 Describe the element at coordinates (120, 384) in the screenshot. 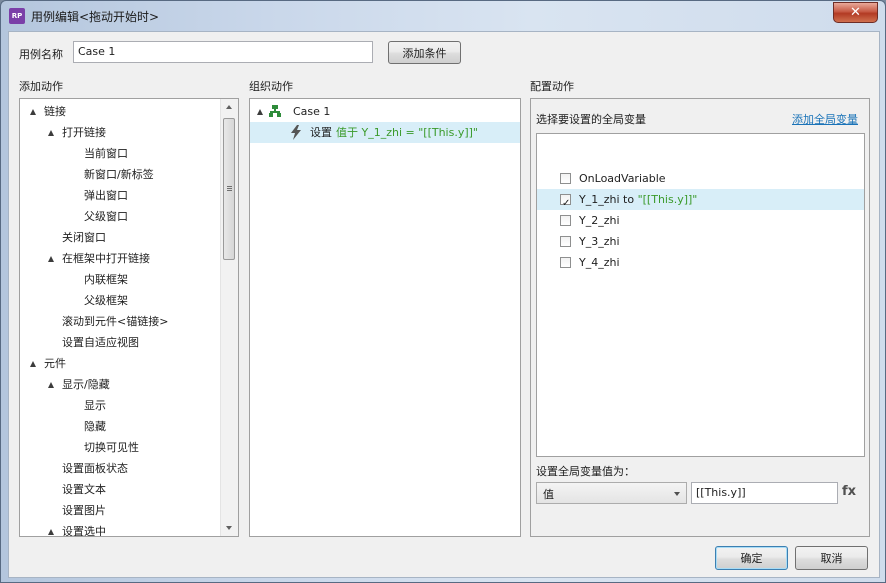

I see `tree-item: 显示/隐藏` at that location.